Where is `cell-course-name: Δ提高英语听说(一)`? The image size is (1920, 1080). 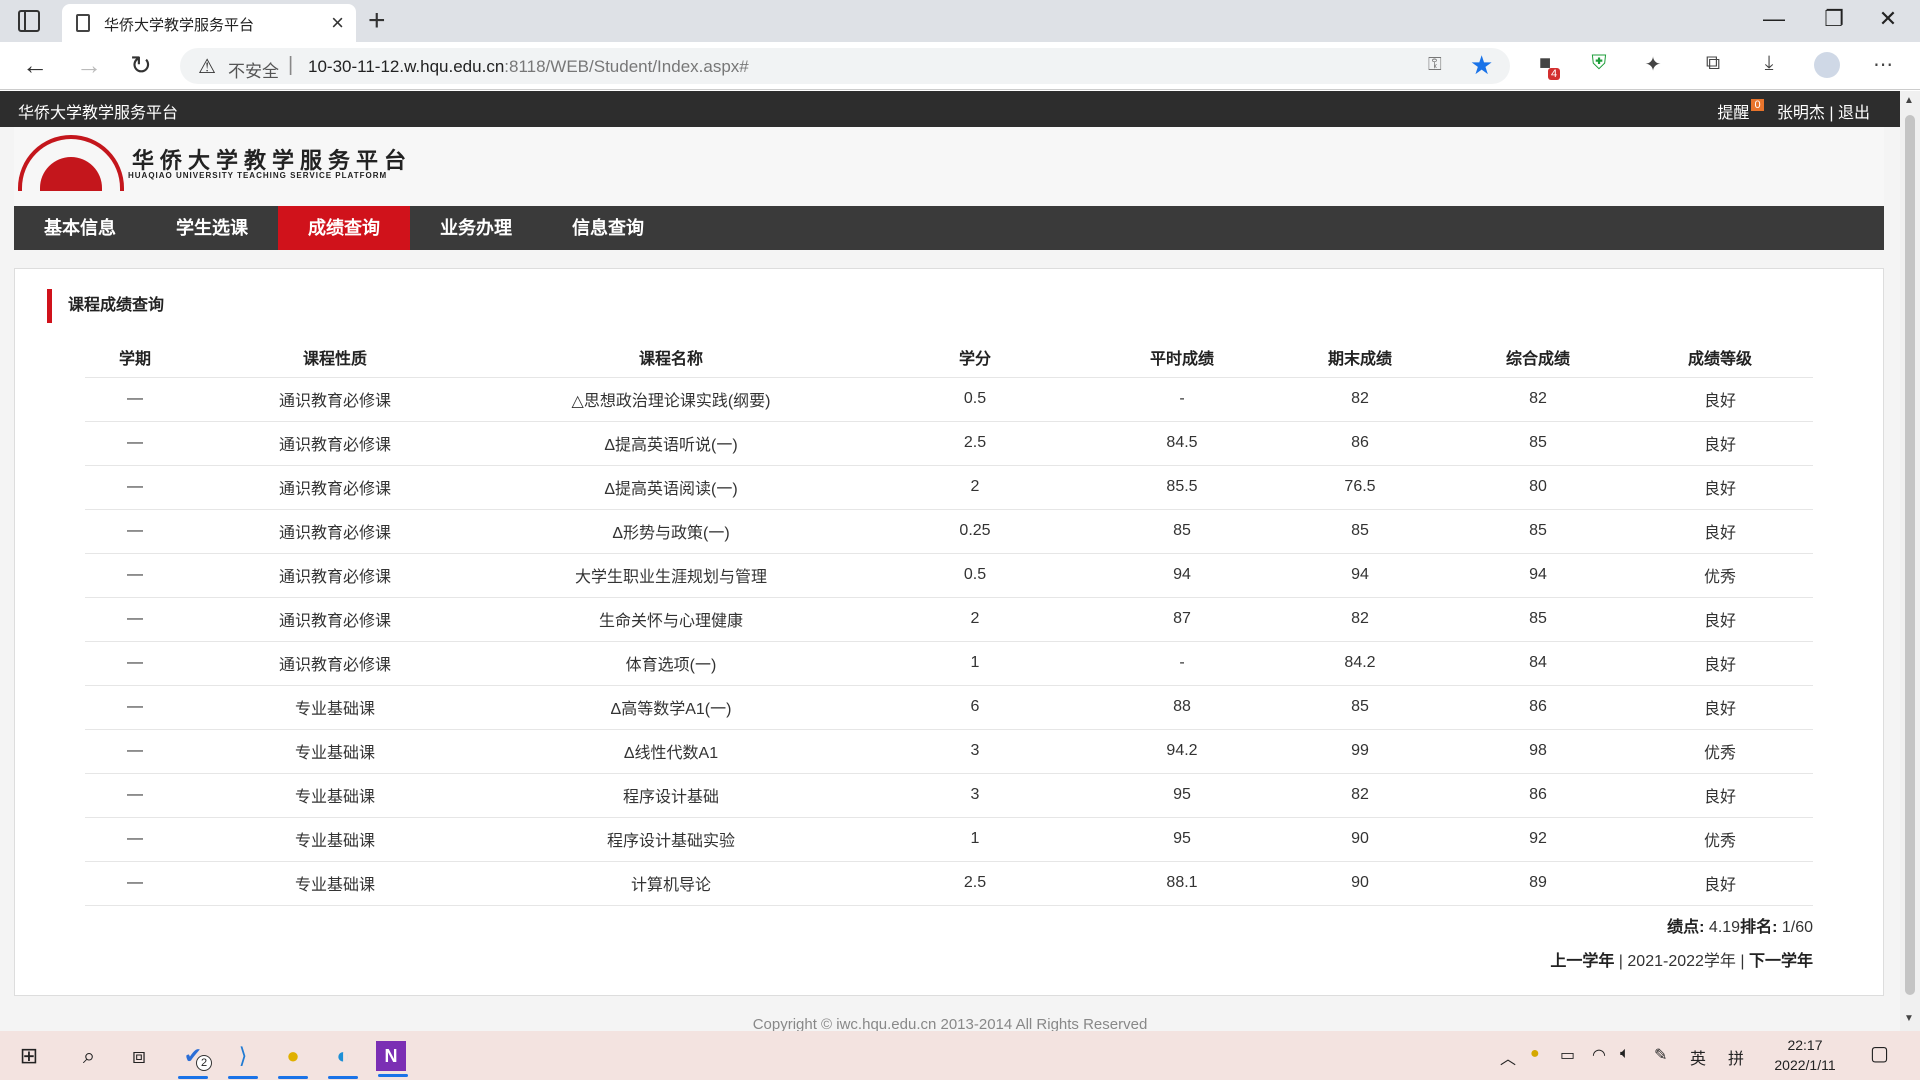 cell-course-name: Δ提高英语听说(一) is located at coordinates (671, 443).